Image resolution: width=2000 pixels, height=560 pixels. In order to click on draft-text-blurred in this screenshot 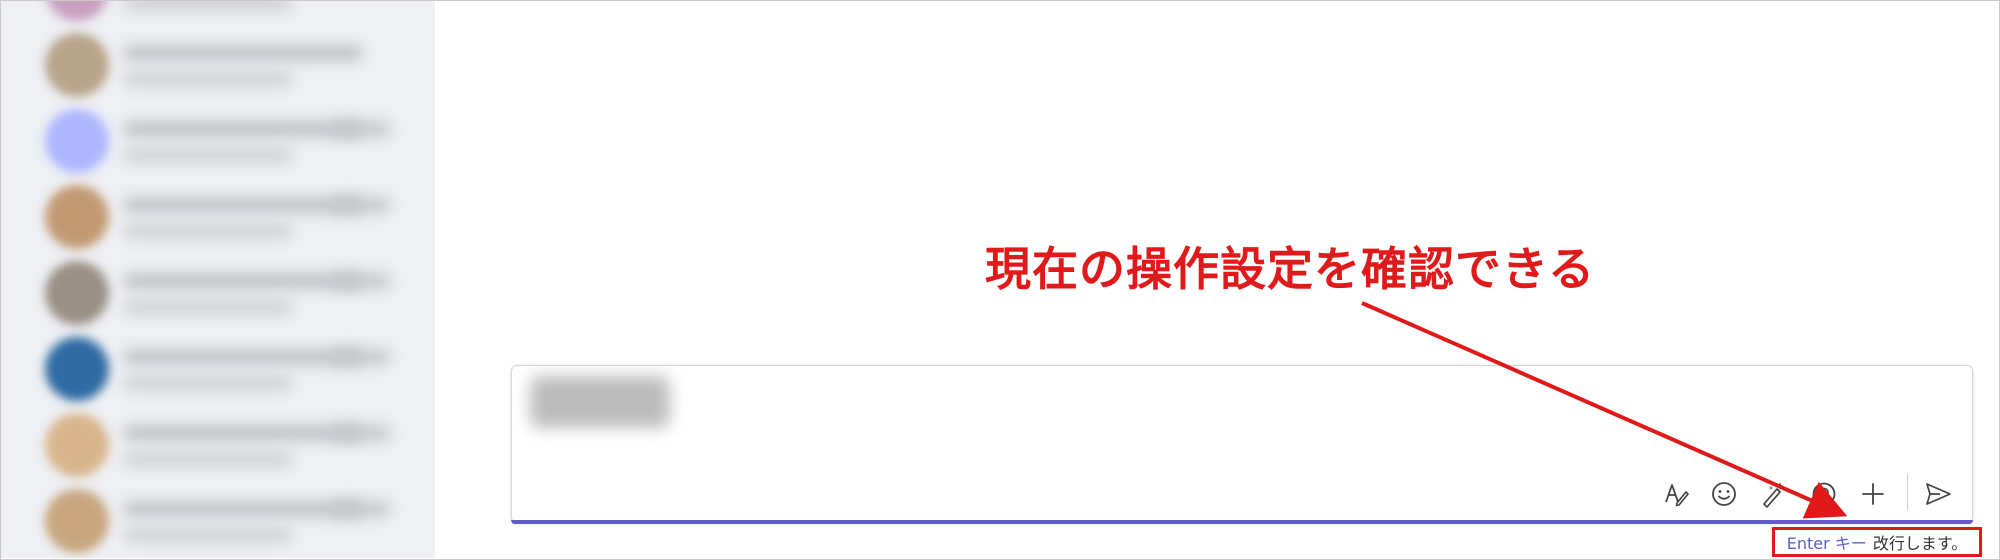, I will do `click(600, 402)`.